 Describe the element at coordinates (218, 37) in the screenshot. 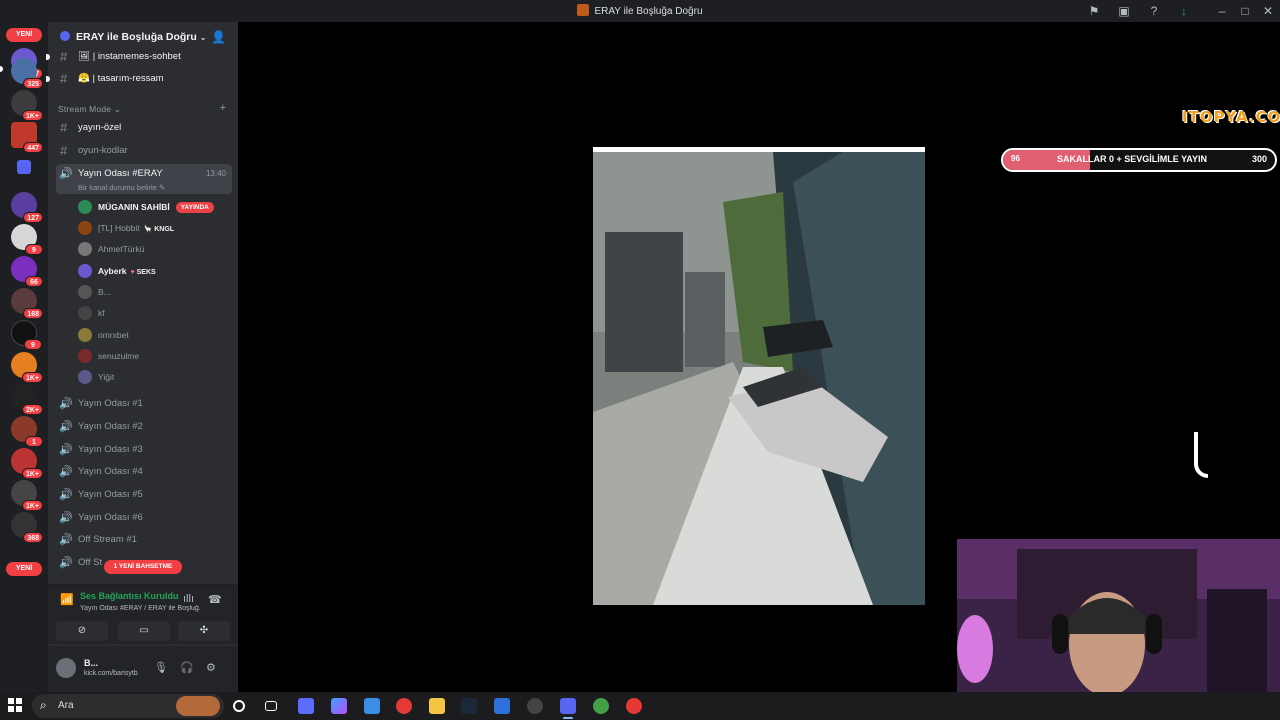

I see `invite-icon: 👤` at that location.